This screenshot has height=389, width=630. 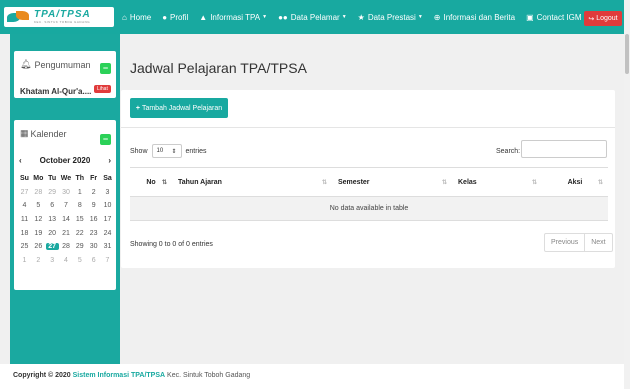 What do you see at coordinates (497, 182) in the screenshot?
I see `column-header-kelas: Kelas ⇅` at bounding box center [497, 182].